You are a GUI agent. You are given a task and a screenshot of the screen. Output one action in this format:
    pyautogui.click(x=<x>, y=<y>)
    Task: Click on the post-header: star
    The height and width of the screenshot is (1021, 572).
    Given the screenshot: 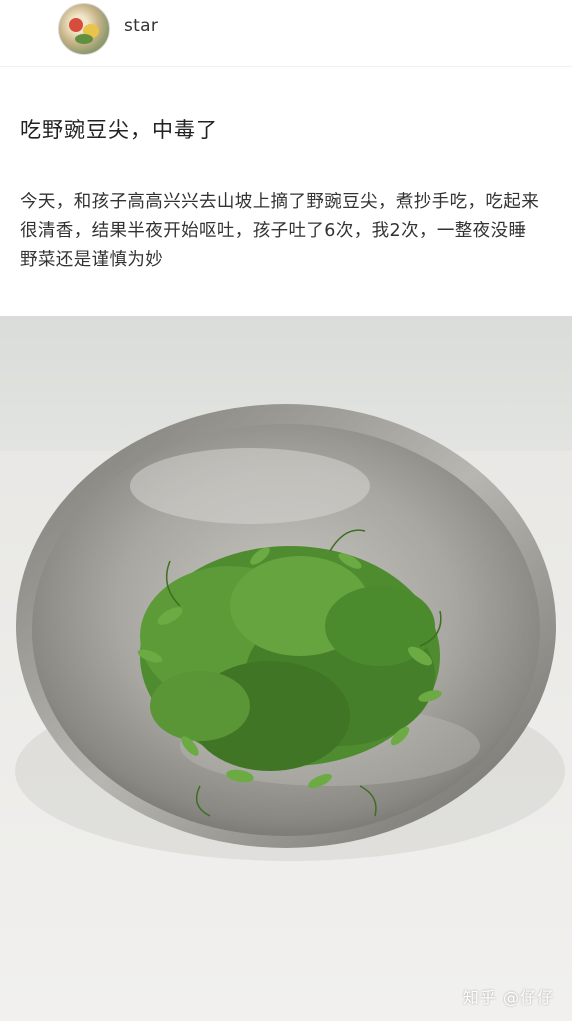 What is the action you would take?
    pyautogui.click(x=286, y=32)
    